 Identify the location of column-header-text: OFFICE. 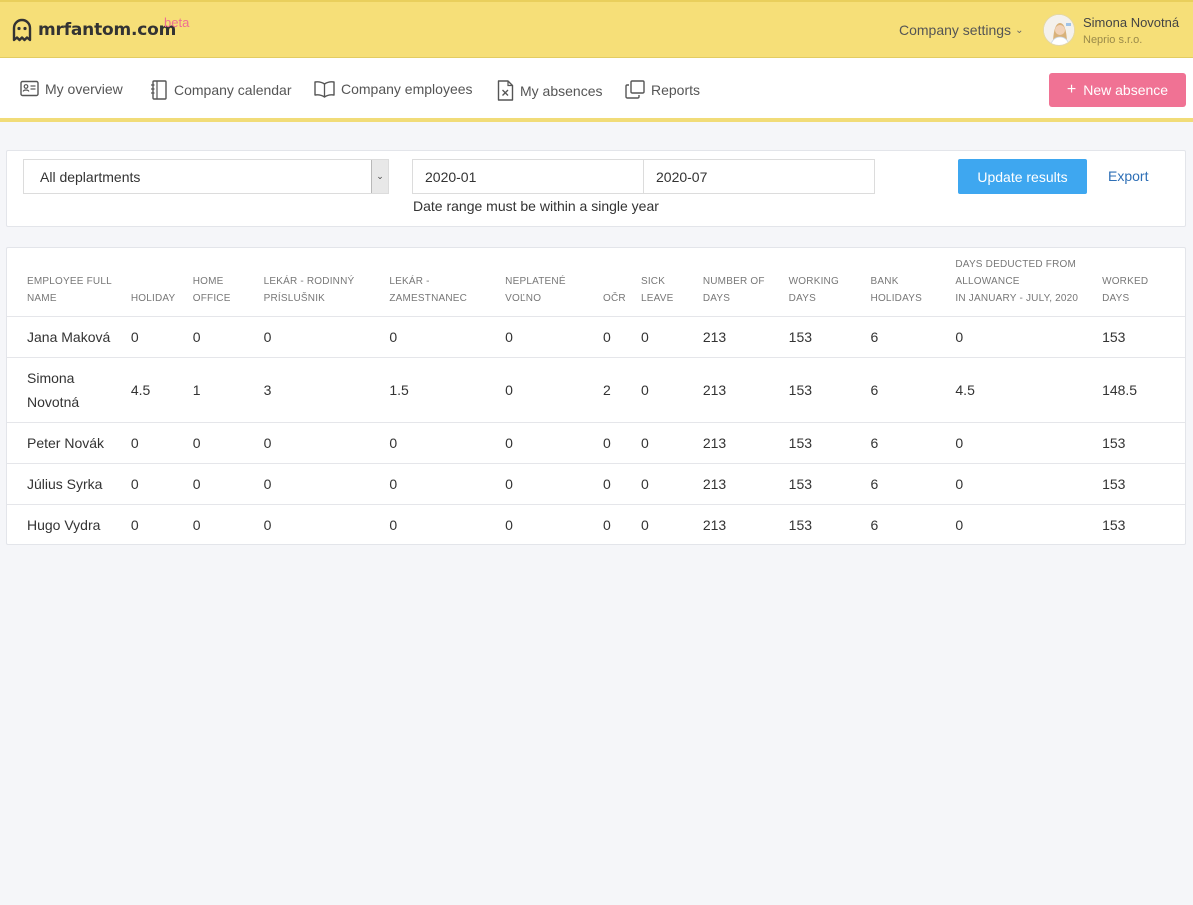
(211, 298).